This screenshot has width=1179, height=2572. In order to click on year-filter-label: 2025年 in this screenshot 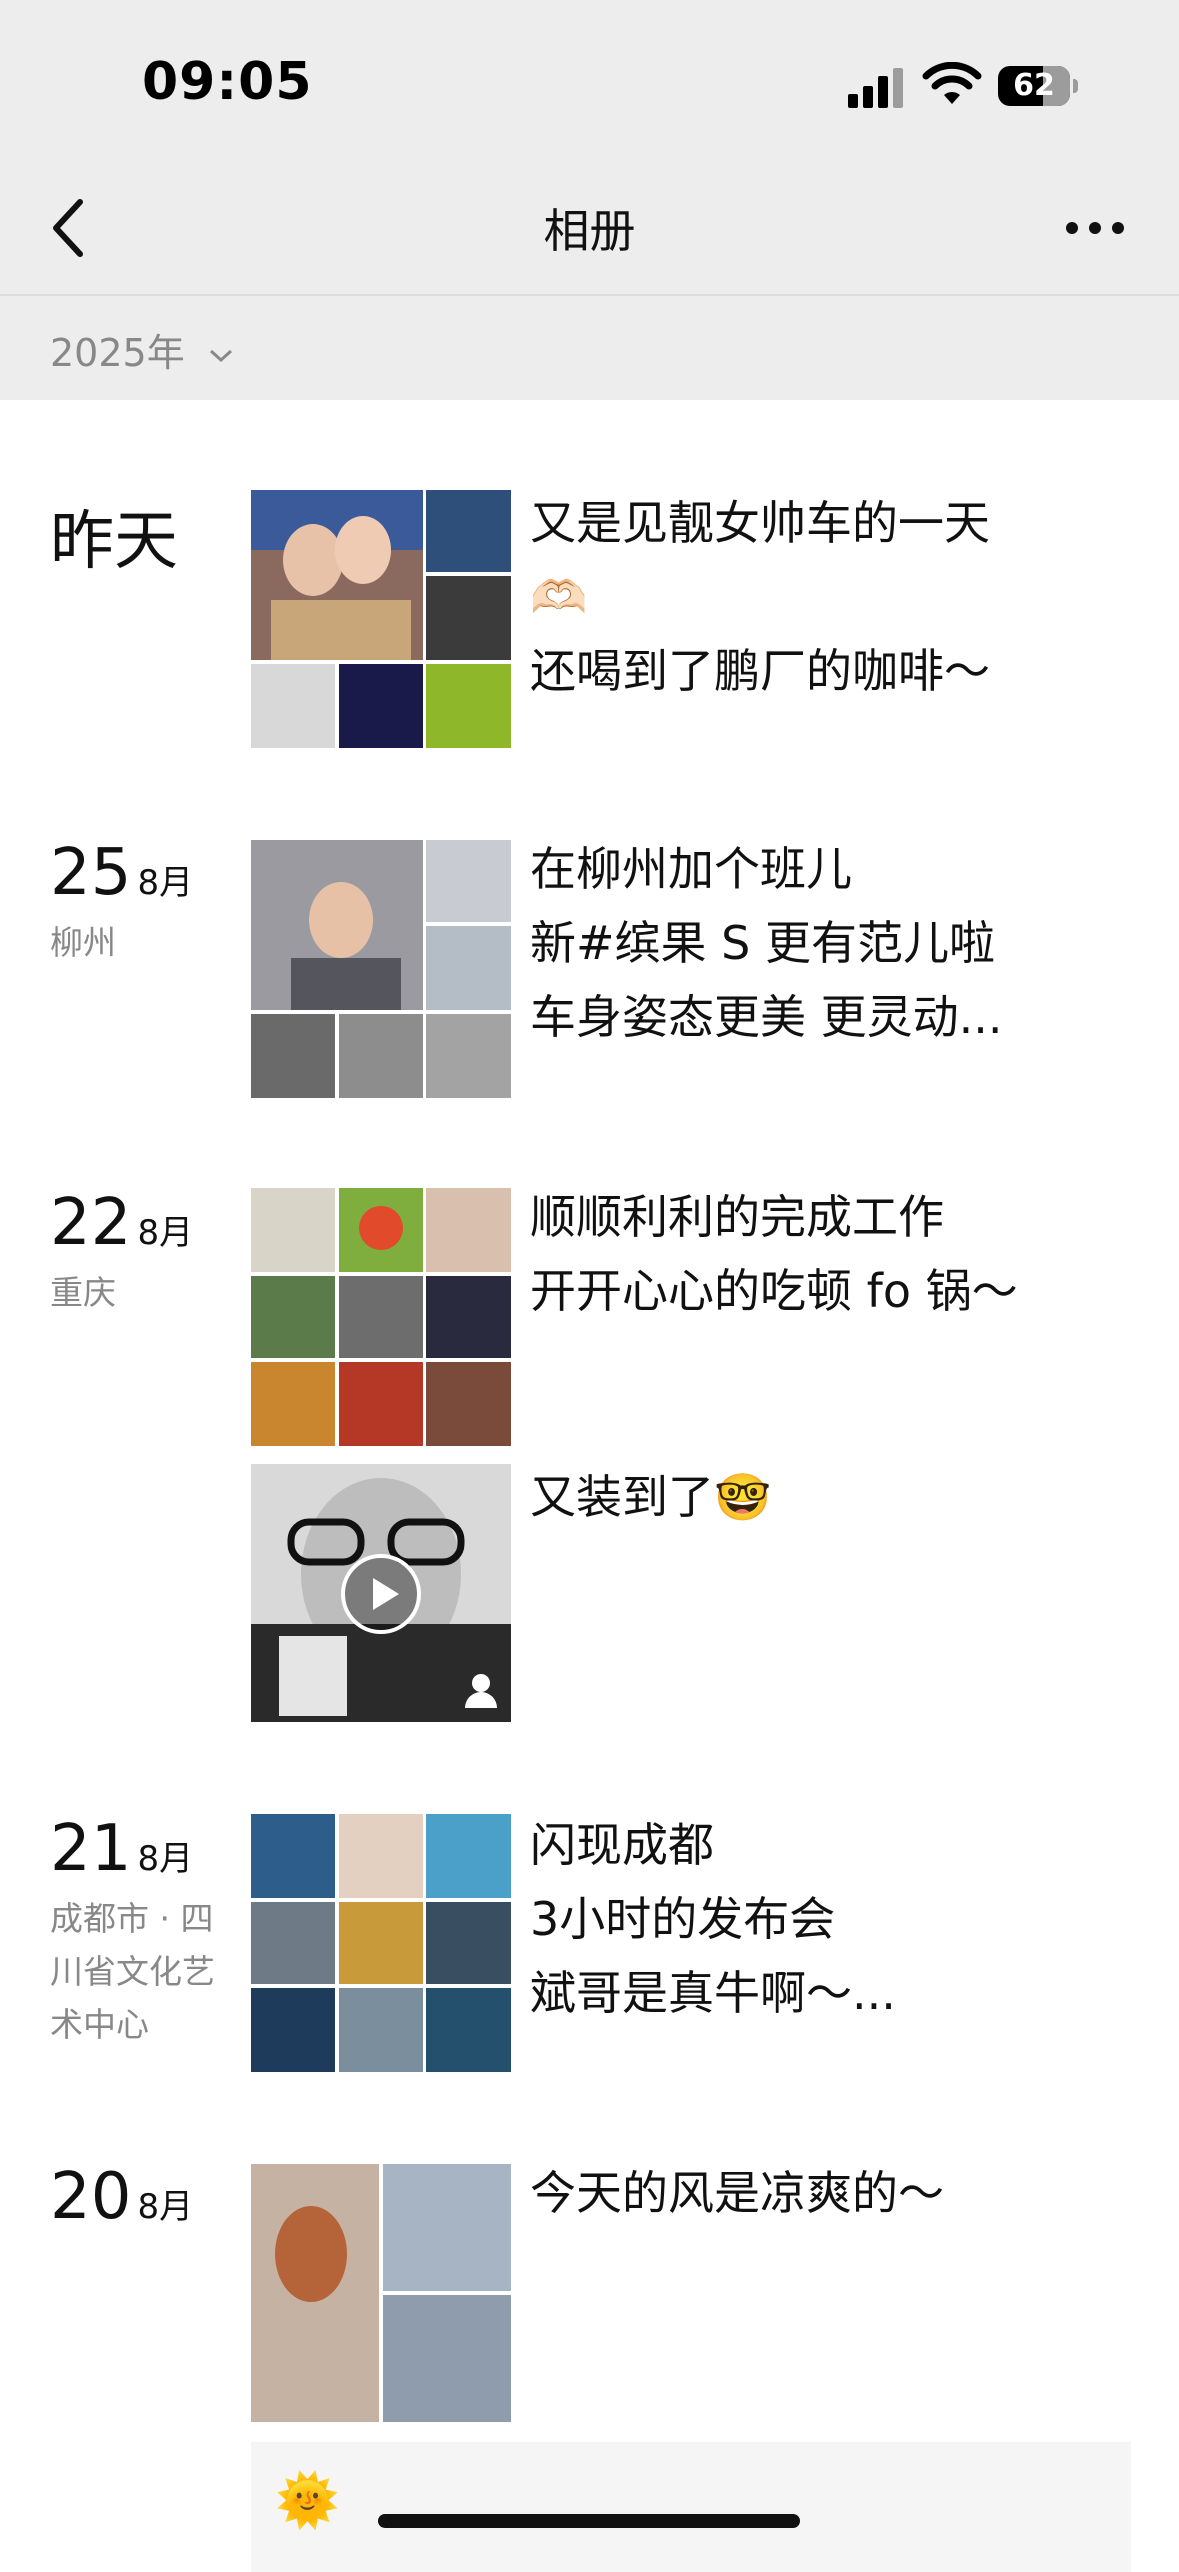, I will do `click(117, 353)`.